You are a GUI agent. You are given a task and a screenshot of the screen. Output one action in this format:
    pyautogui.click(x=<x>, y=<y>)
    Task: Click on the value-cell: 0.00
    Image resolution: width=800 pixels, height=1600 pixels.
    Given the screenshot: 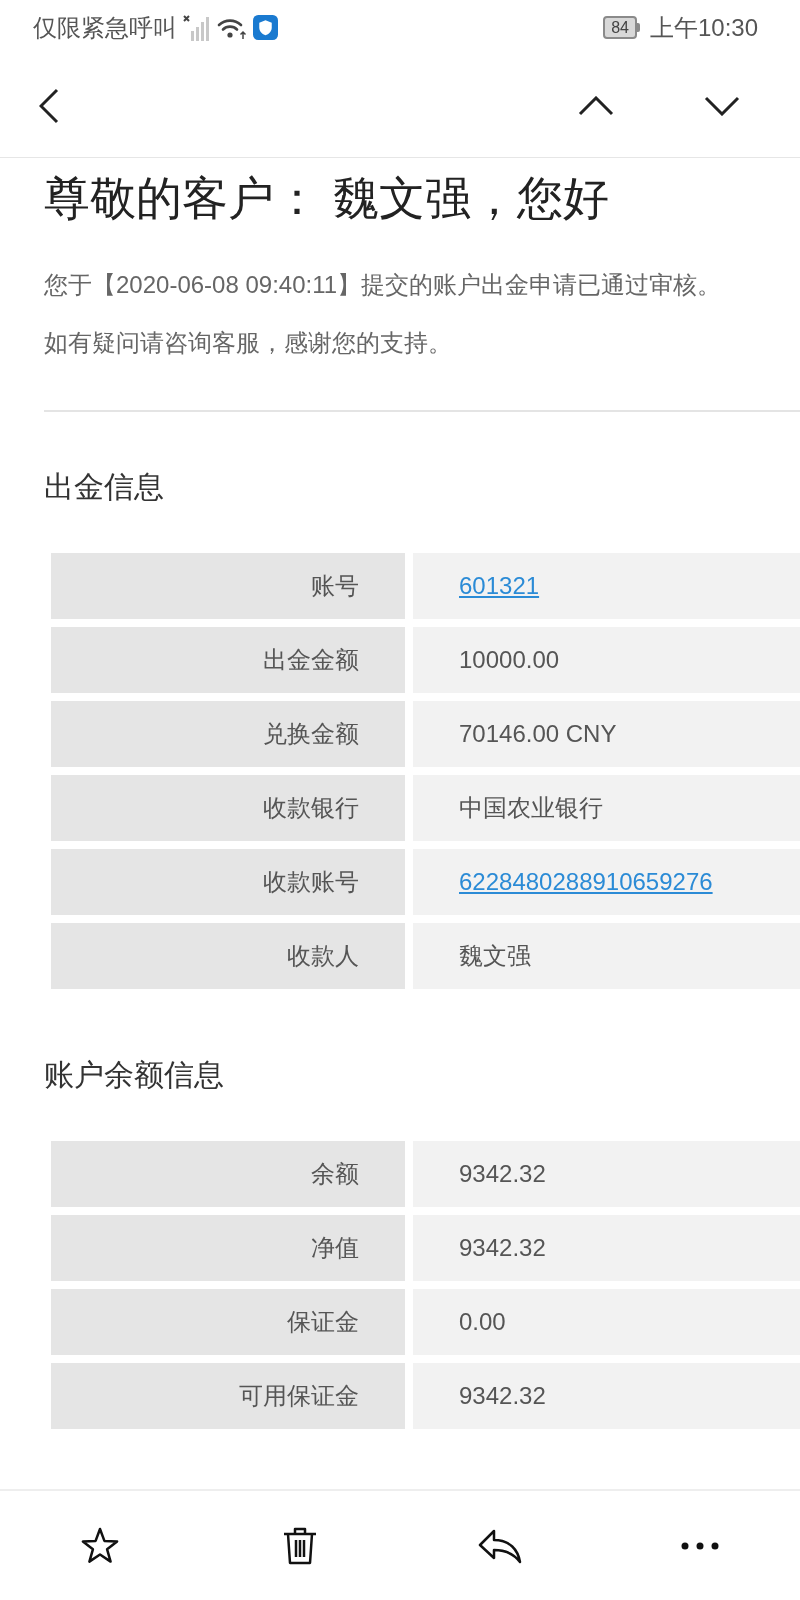 What is the action you would take?
    pyautogui.click(x=606, y=1322)
    